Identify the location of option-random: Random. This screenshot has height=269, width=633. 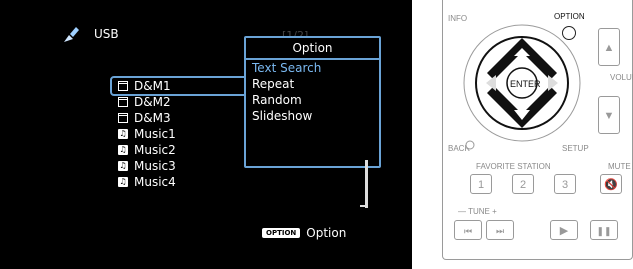
(312, 100).